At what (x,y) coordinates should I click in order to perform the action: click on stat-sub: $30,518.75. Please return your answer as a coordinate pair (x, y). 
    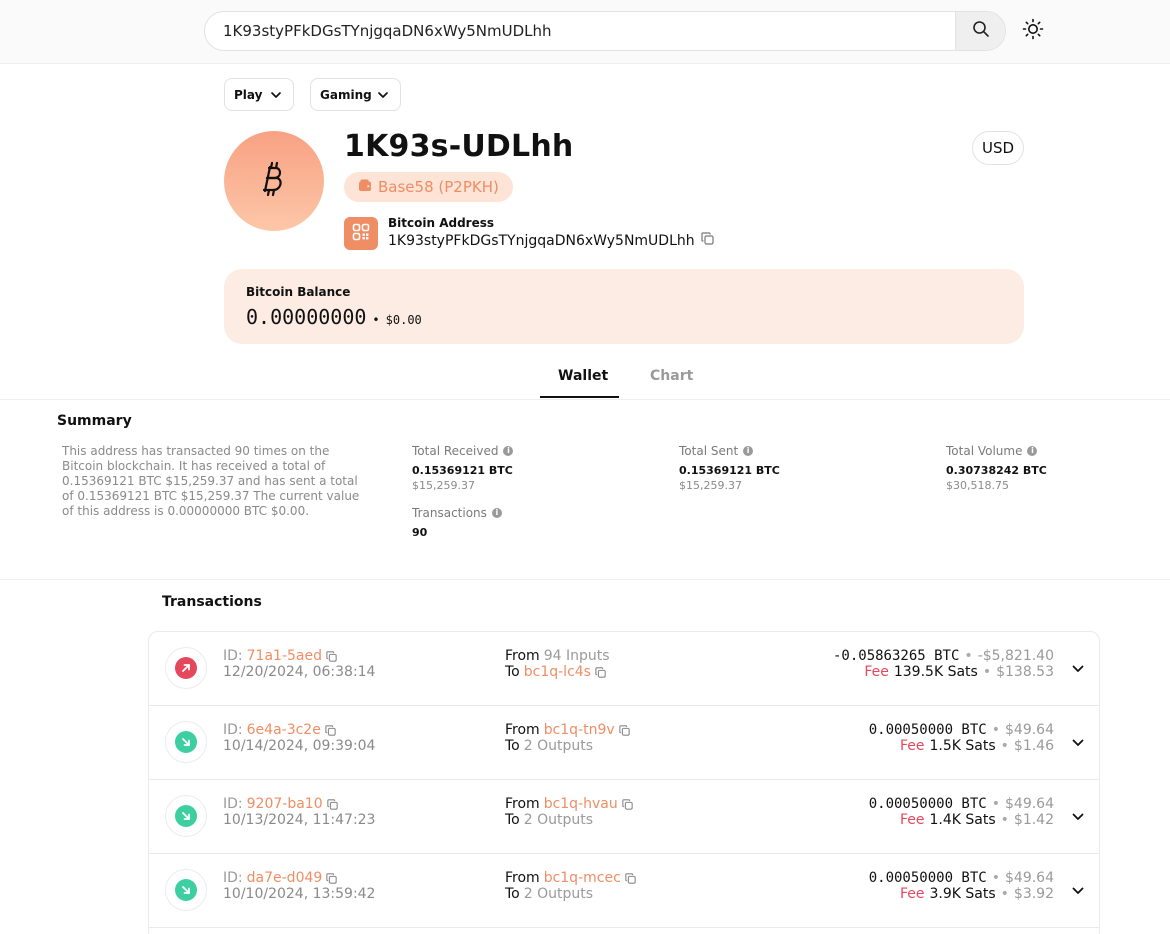
    Looking at the image, I should click on (977, 485).